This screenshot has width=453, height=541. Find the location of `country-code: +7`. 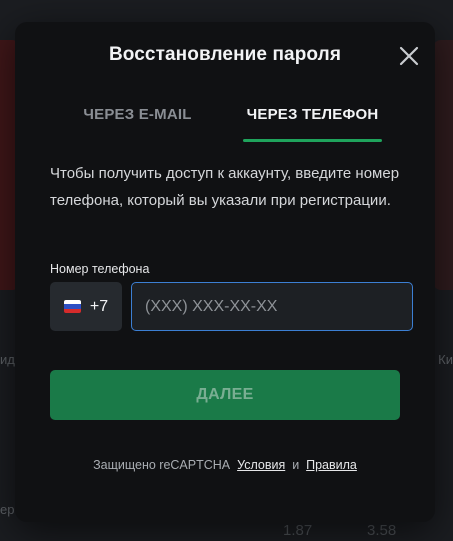

country-code: +7 is located at coordinates (99, 306).